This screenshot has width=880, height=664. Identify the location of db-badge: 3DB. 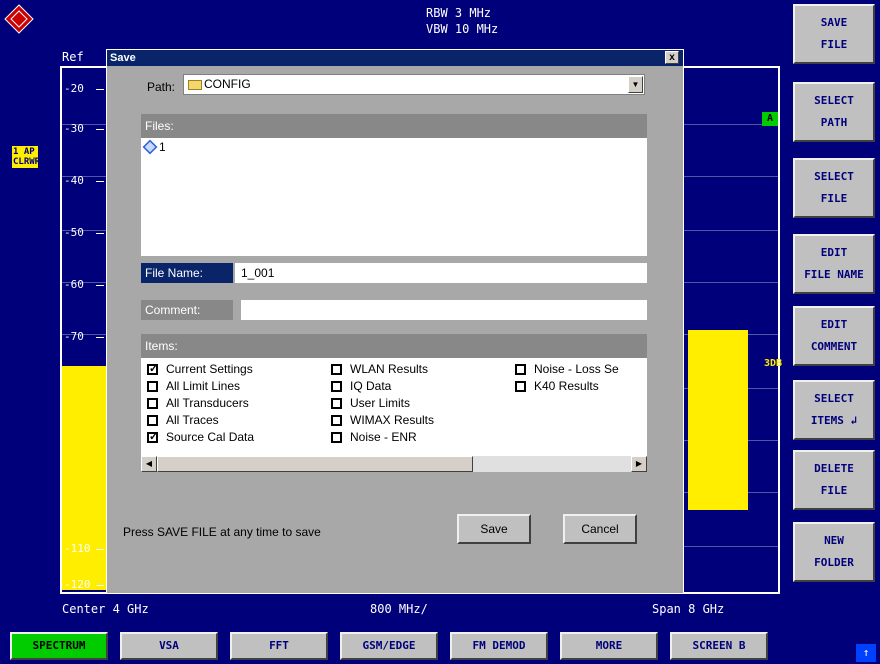
(773, 363).